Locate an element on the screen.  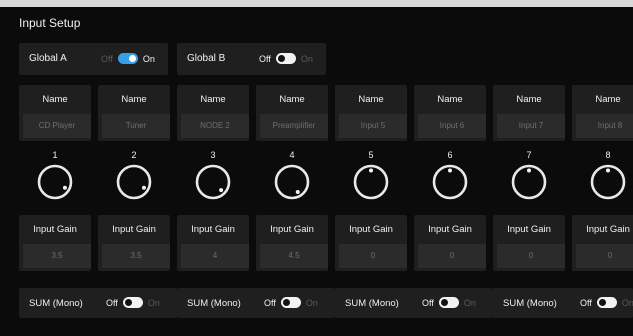
sum-mono-panel-3: SUM (Mono) Off On is located at coordinates (414, 303).